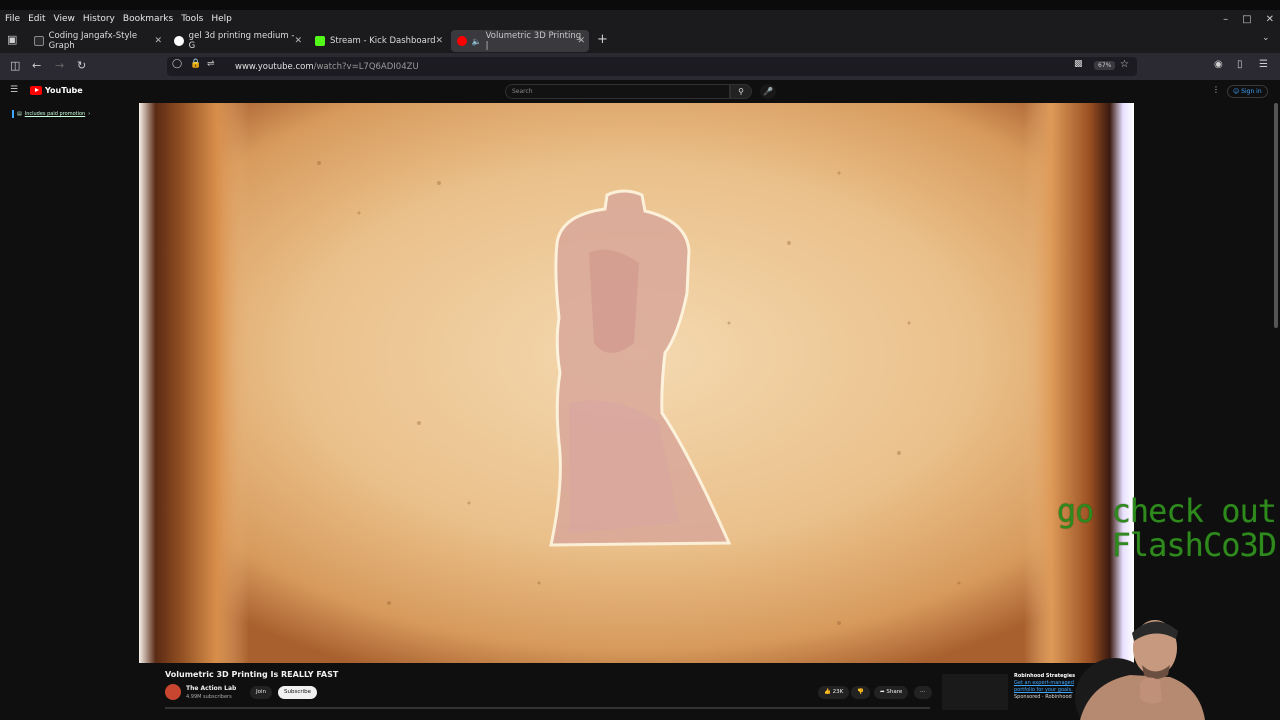 The width and height of the screenshot is (1280, 720). Describe the element at coordinates (173, 692) in the screenshot. I see `channel-avatar` at that location.